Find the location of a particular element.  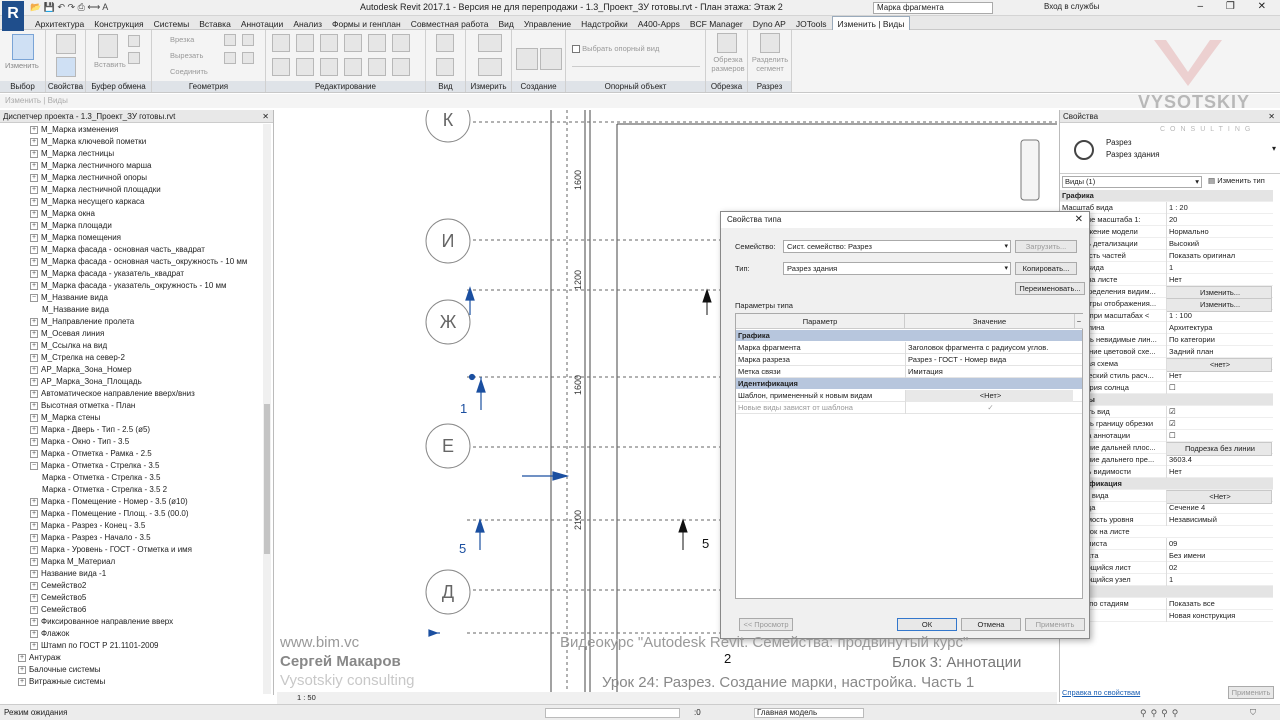

ribbon-tab: Совместная работа is located at coordinates (450, 24).